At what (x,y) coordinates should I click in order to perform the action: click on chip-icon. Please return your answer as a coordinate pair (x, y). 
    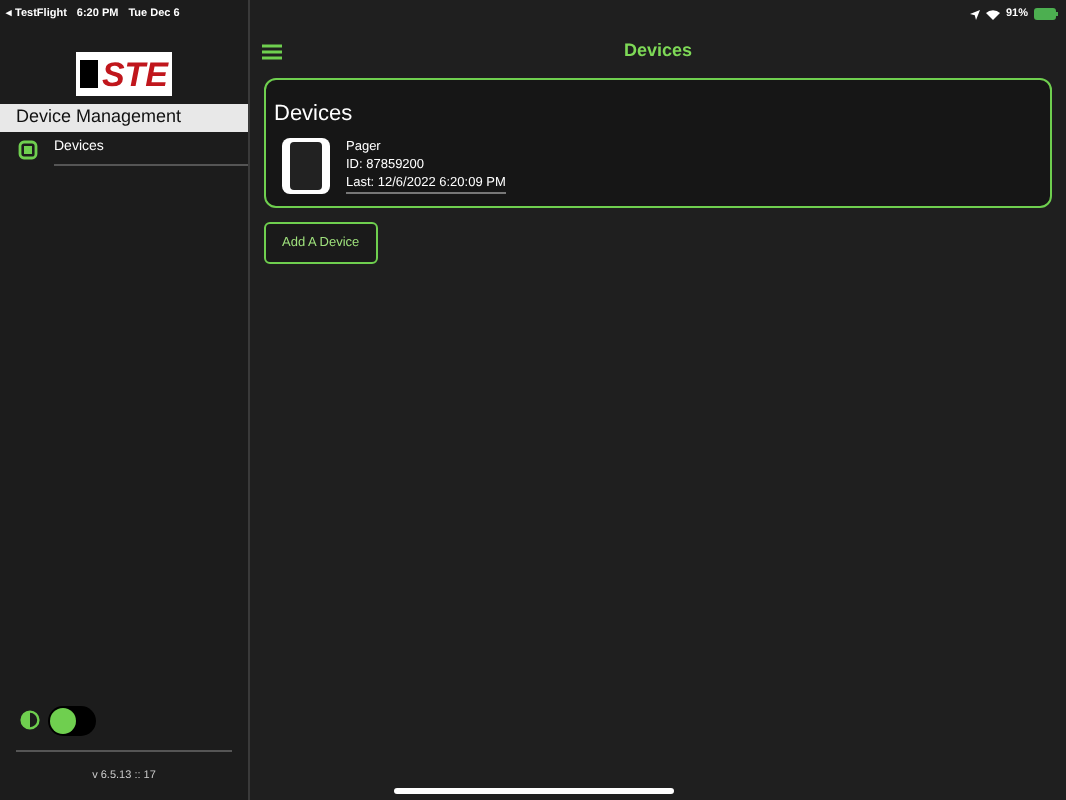
    Looking at the image, I should click on (28, 150).